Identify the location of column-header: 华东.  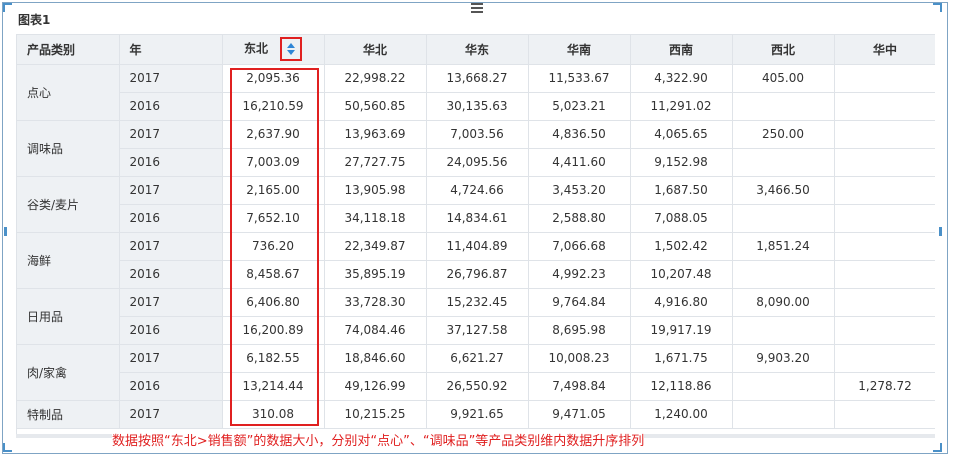
(477, 50).